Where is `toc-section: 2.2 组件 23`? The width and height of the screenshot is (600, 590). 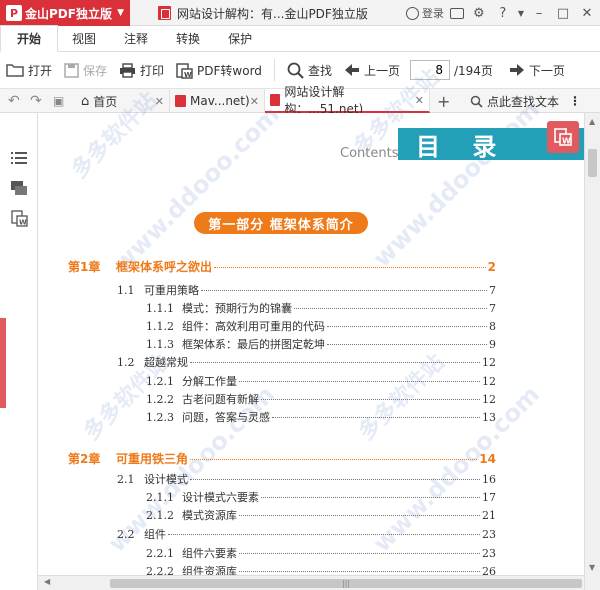 toc-section: 2.2 组件 23 is located at coordinates (306, 534).